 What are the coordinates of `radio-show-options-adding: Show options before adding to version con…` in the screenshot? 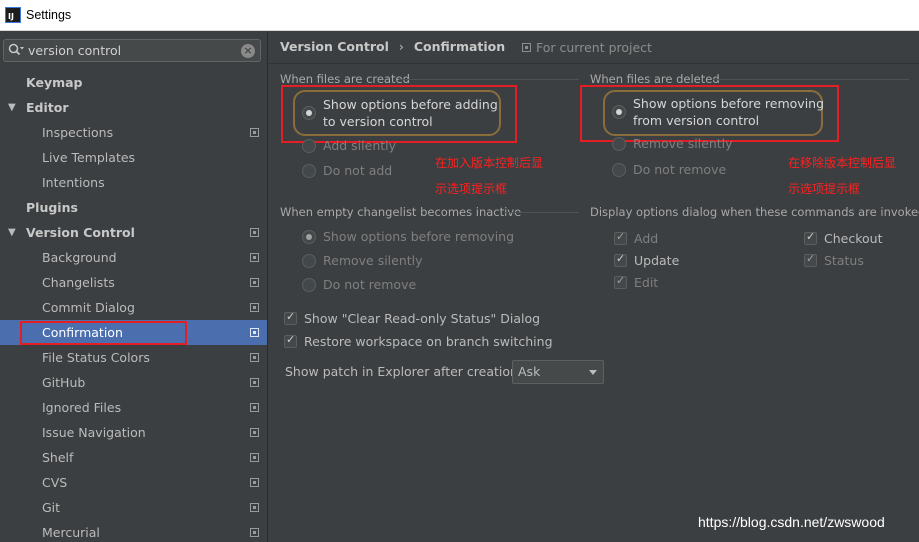 It's located at (400, 113).